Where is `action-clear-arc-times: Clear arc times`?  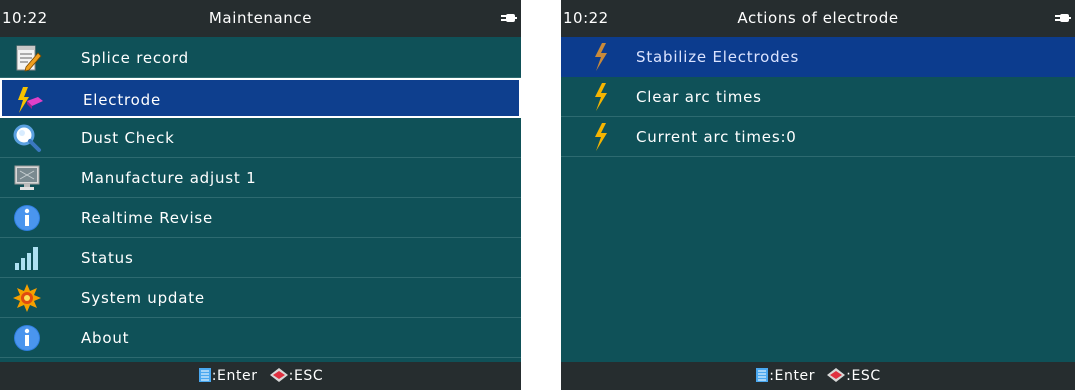 action-clear-arc-times: Clear arc times is located at coordinates (818, 97).